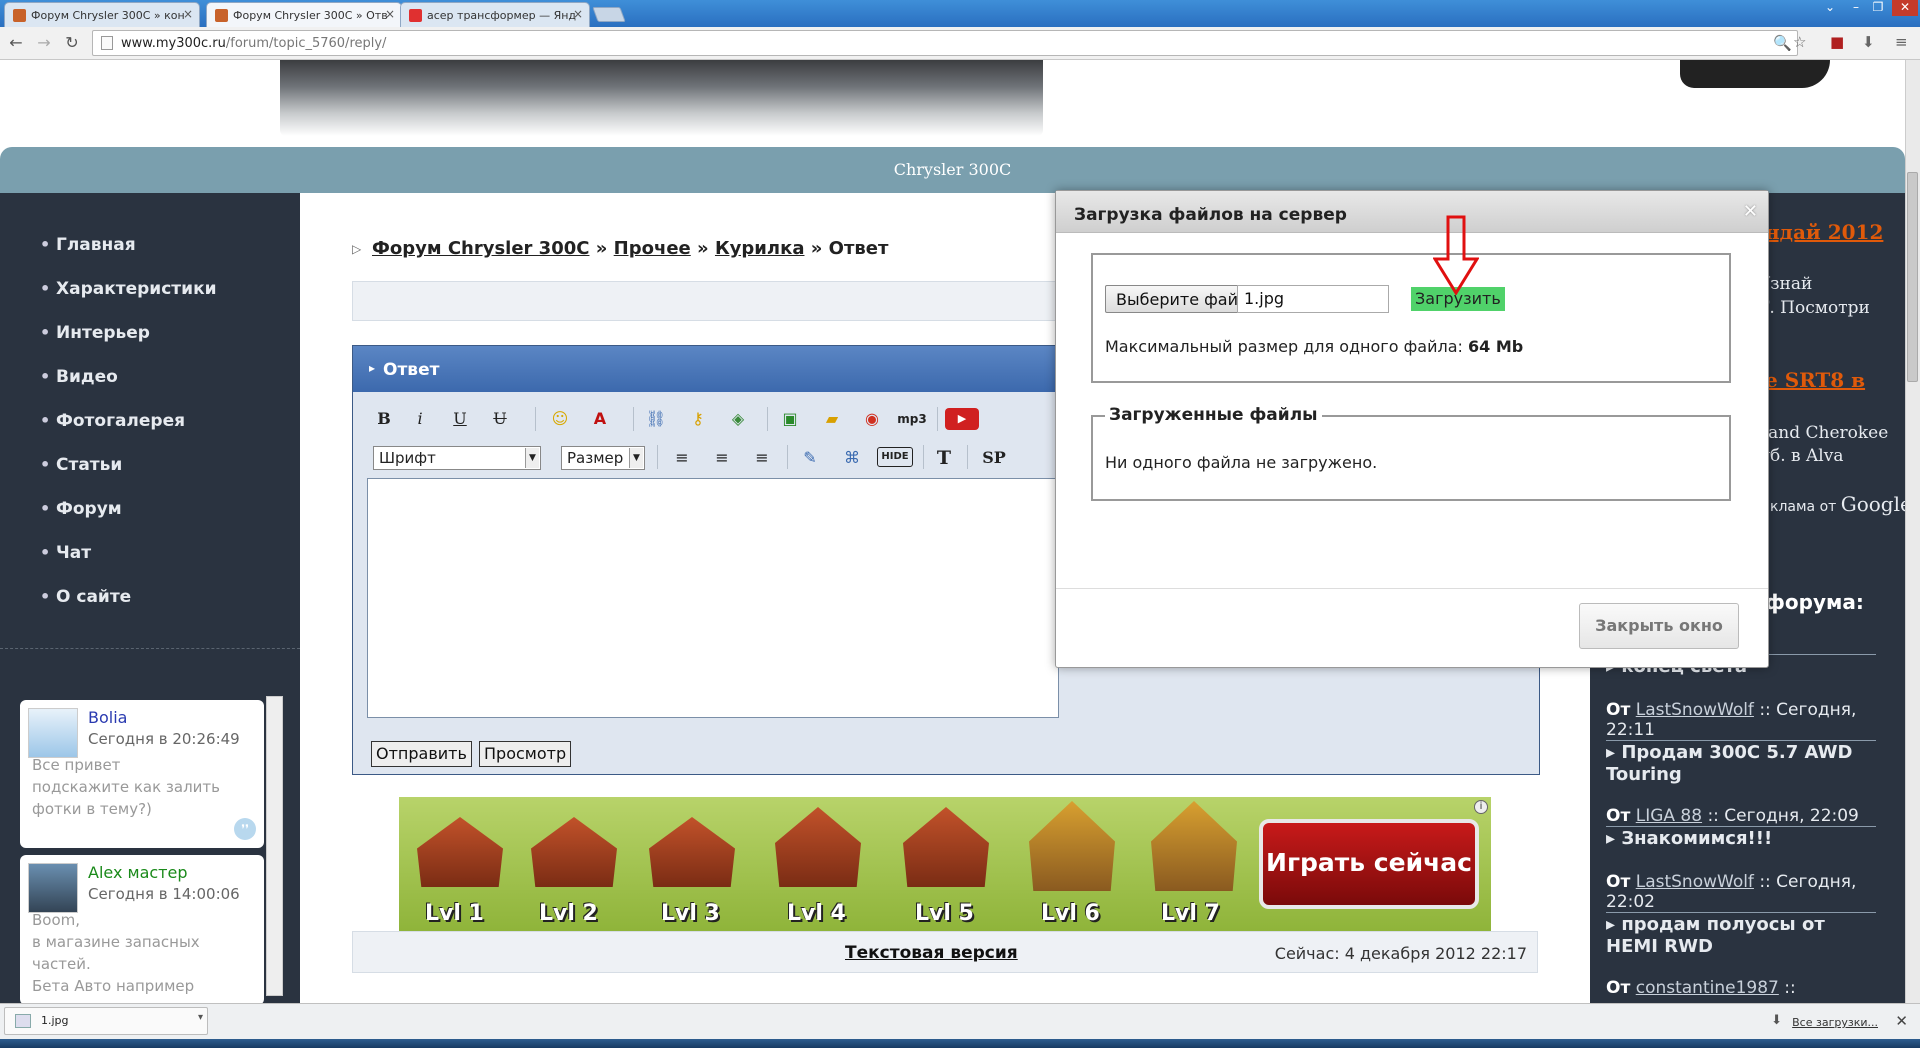 The image size is (1920, 1048). I want to click on scrollbar-thumb, so click(1912, 277).